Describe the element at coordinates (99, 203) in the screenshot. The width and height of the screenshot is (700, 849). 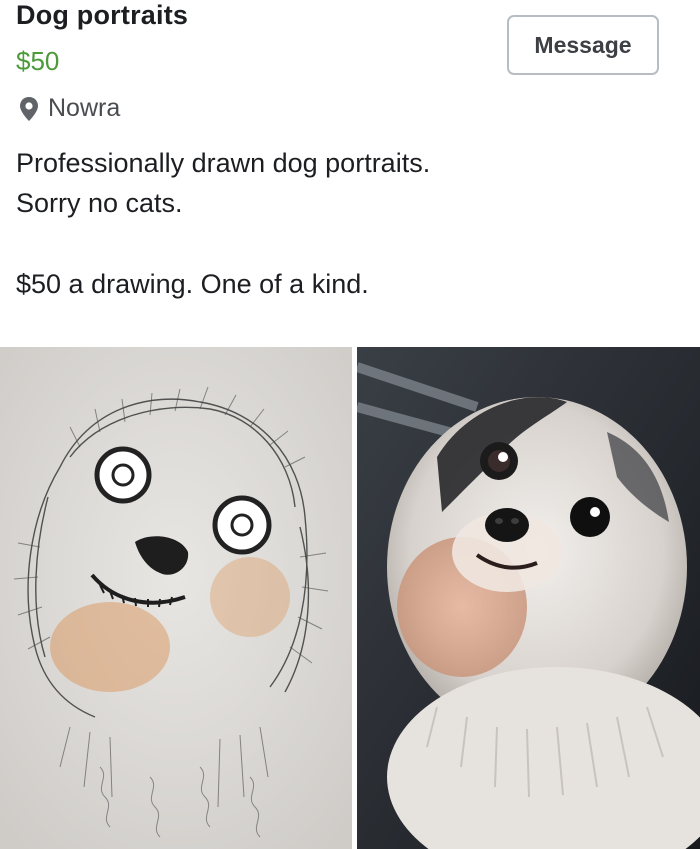
I see `description-line: Sorry no cats.` at that location.